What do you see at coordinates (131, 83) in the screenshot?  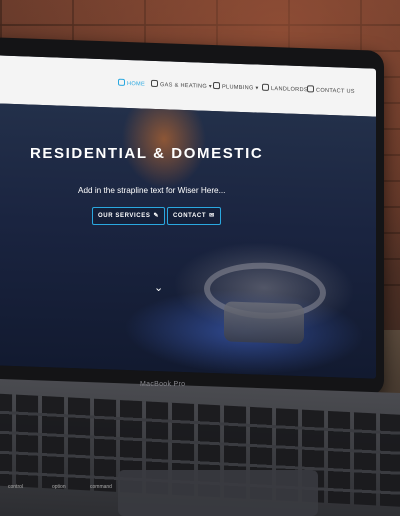 I see `nav-home: HOME` at bounding box center [131, 83].